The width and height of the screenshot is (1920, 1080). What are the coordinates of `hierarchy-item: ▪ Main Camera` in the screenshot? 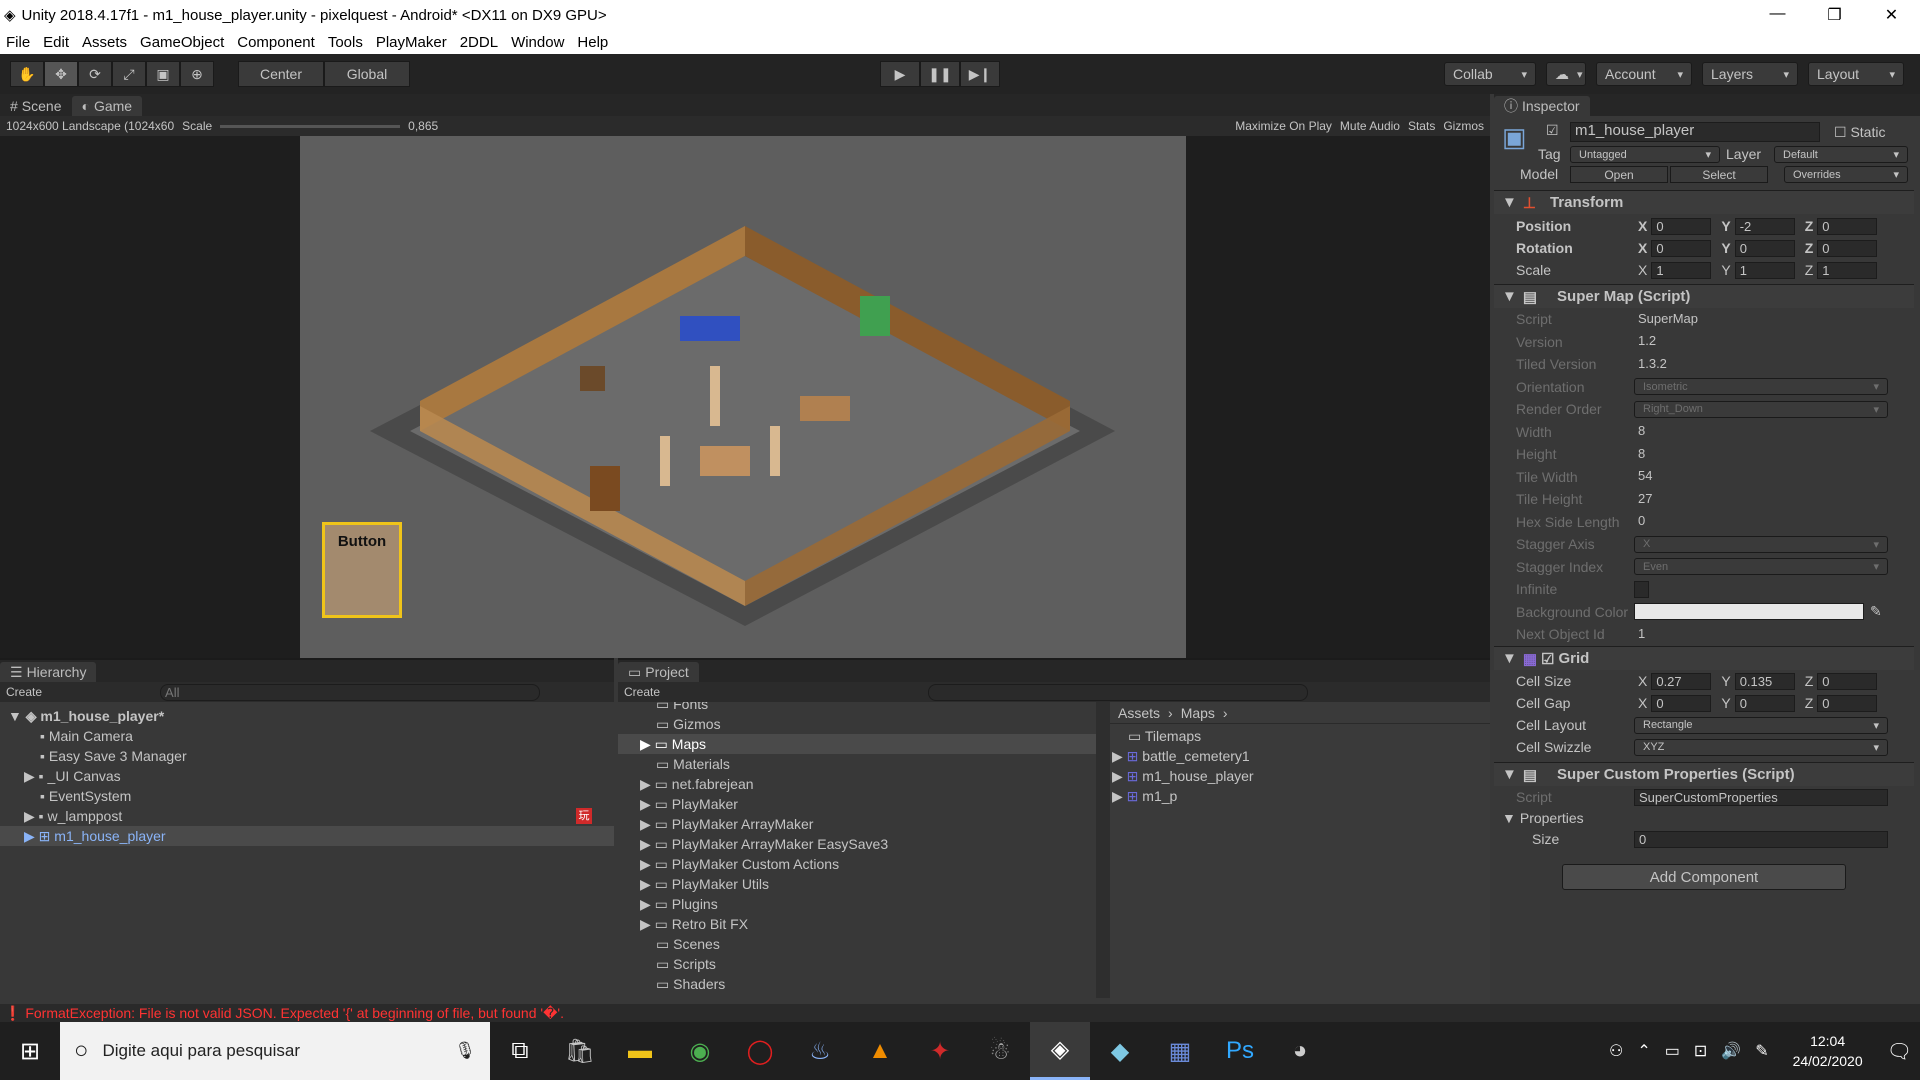 It's located at (307, 736).